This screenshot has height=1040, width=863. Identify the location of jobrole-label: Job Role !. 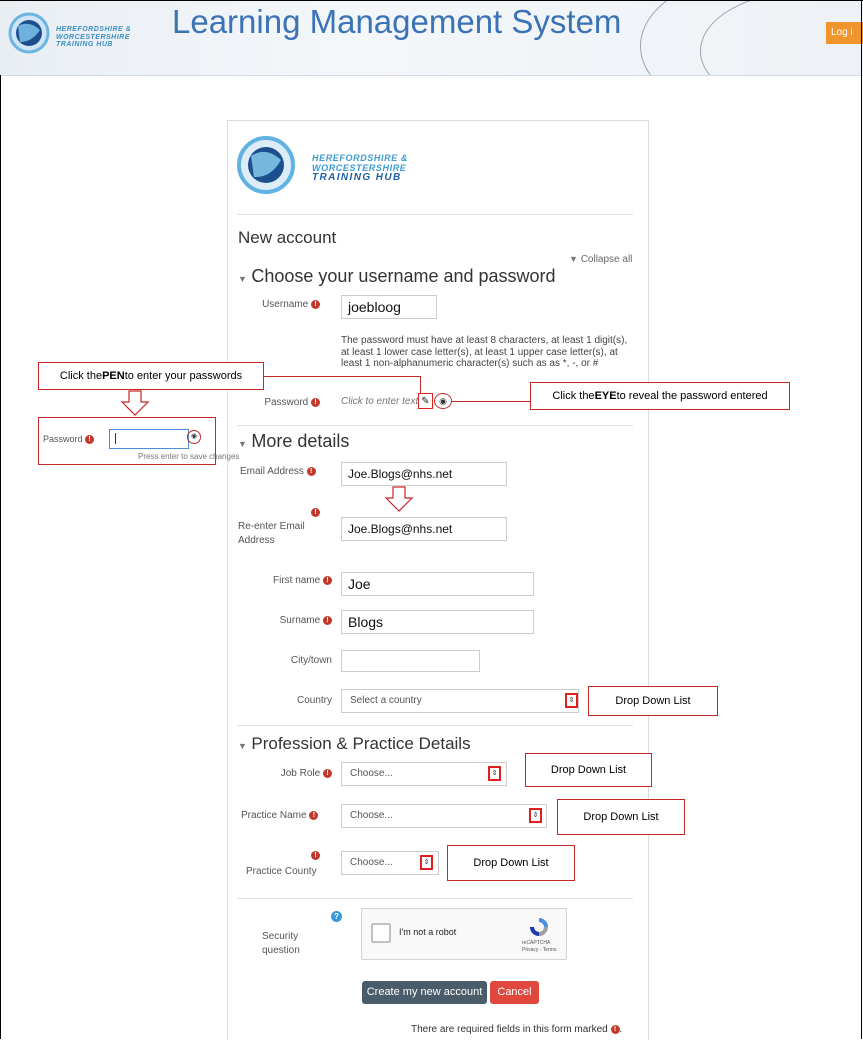
(286, 773).